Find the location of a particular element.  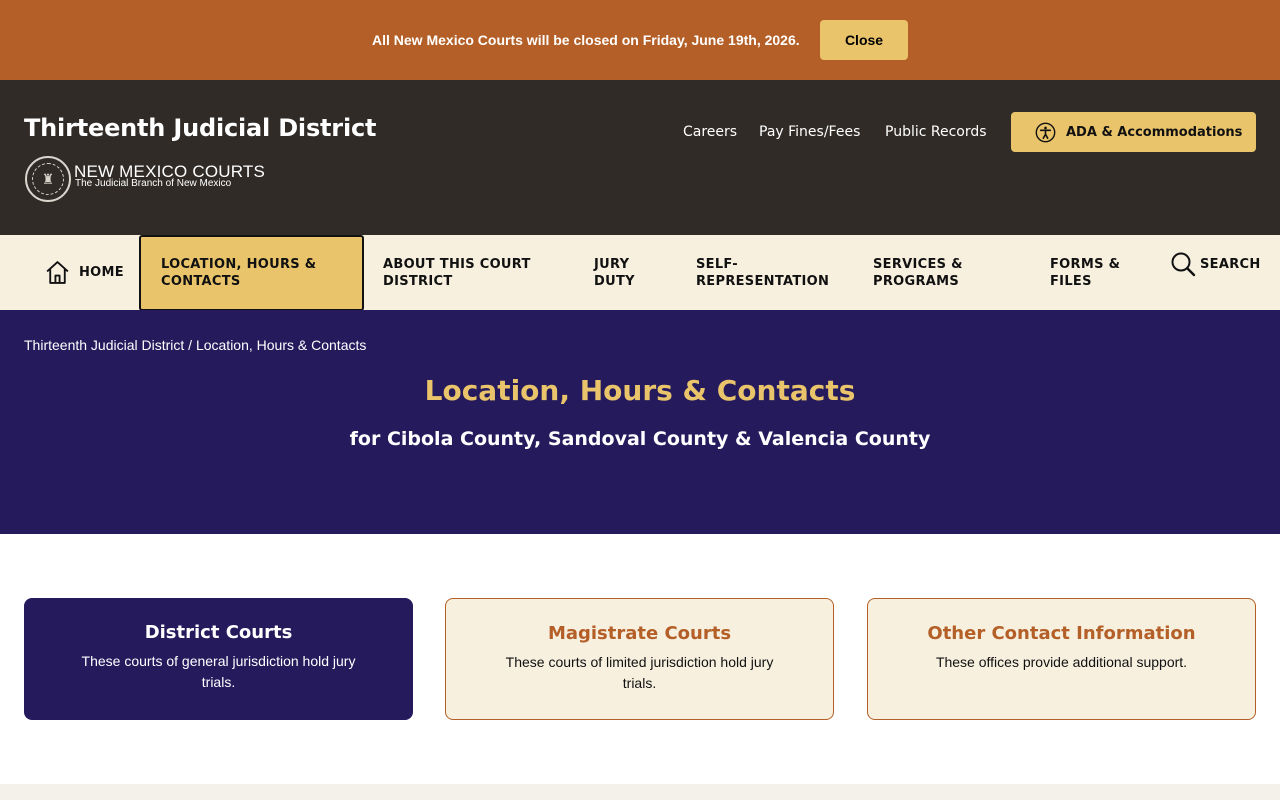

ada-accommodations-button: ADA & Accommodations is located at coordinates (1133, 132).